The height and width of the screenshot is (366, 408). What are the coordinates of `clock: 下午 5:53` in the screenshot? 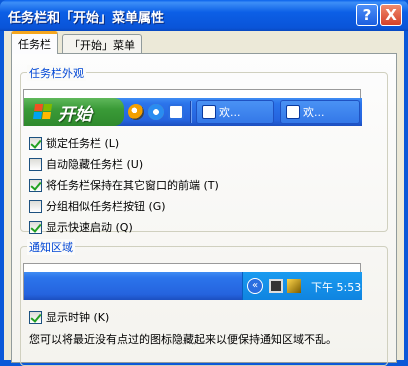 It's located at (336, 287).